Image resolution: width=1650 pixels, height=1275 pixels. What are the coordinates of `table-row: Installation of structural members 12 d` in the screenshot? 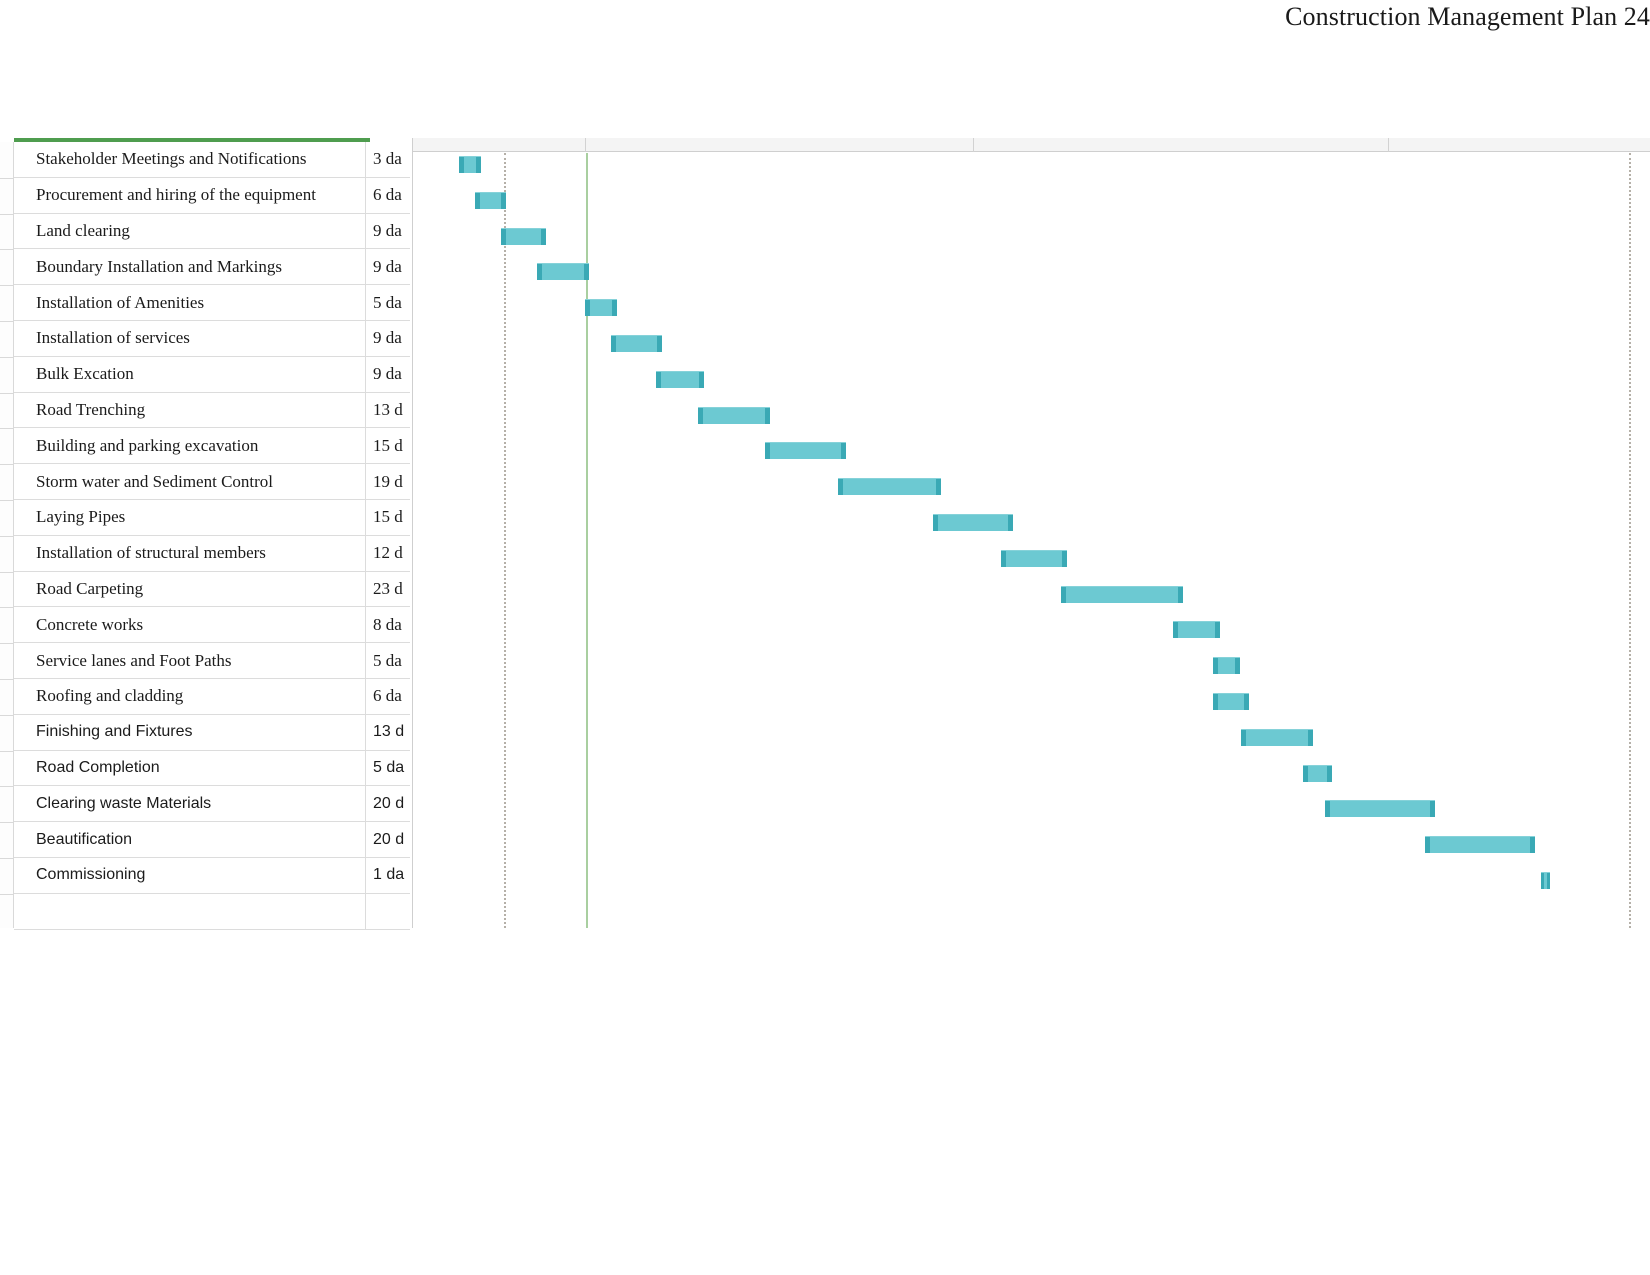 It's located at (212, 553).